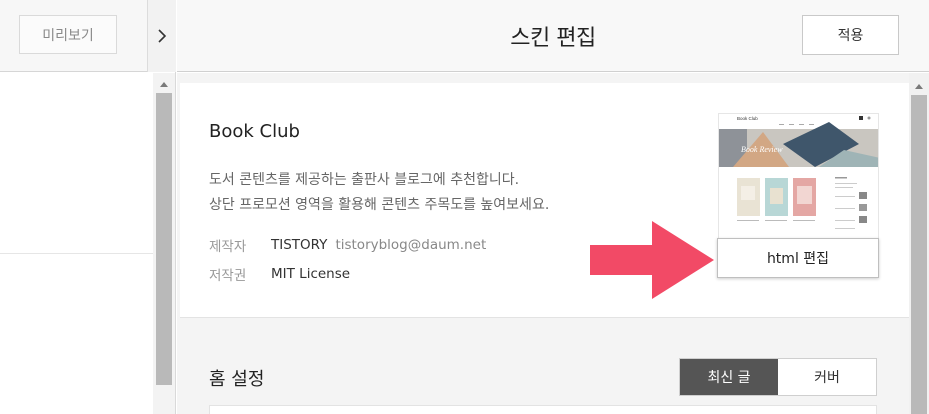 This screenshot has height=414, width=929. Describe the element at coordinates (827, 377) in the screenshot. I see `toggle-cover: 커버` at that location.